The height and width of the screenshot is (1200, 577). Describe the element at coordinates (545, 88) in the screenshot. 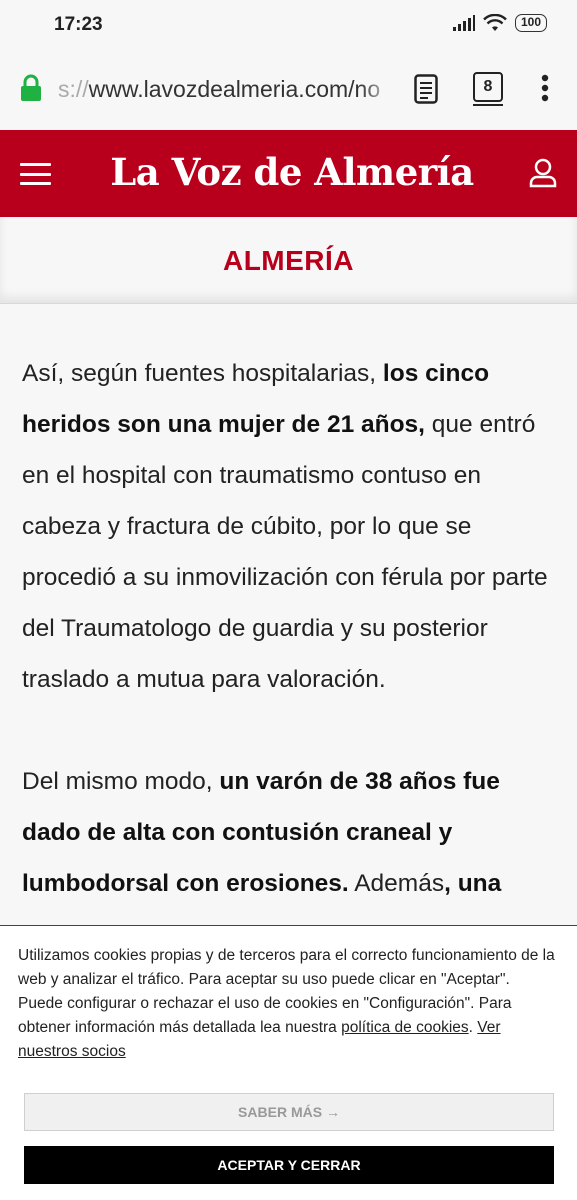

I see `more-options-icon` at that location.